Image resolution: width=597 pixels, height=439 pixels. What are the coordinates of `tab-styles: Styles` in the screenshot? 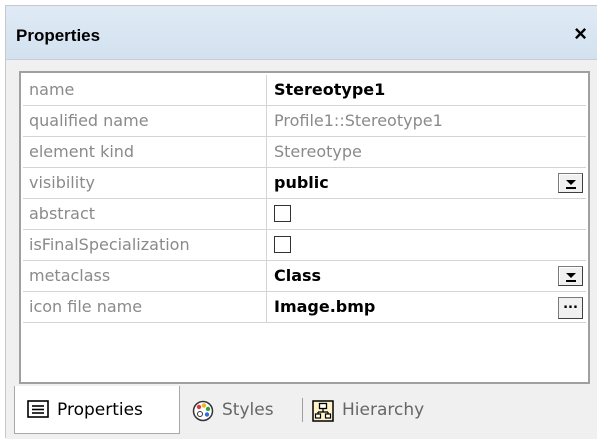 It's located at (247, 410).